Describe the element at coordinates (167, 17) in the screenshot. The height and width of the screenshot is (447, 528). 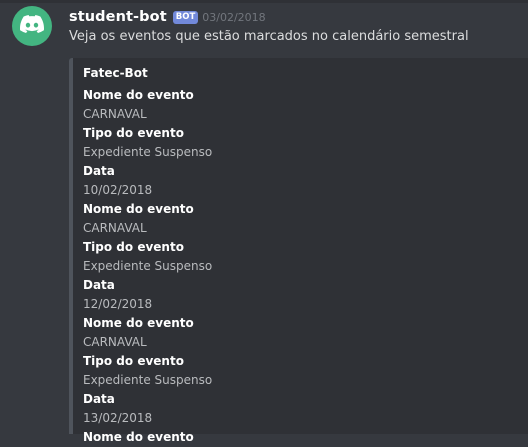
I see `message-header: student-bot BOT 03/02/2018` at that location.